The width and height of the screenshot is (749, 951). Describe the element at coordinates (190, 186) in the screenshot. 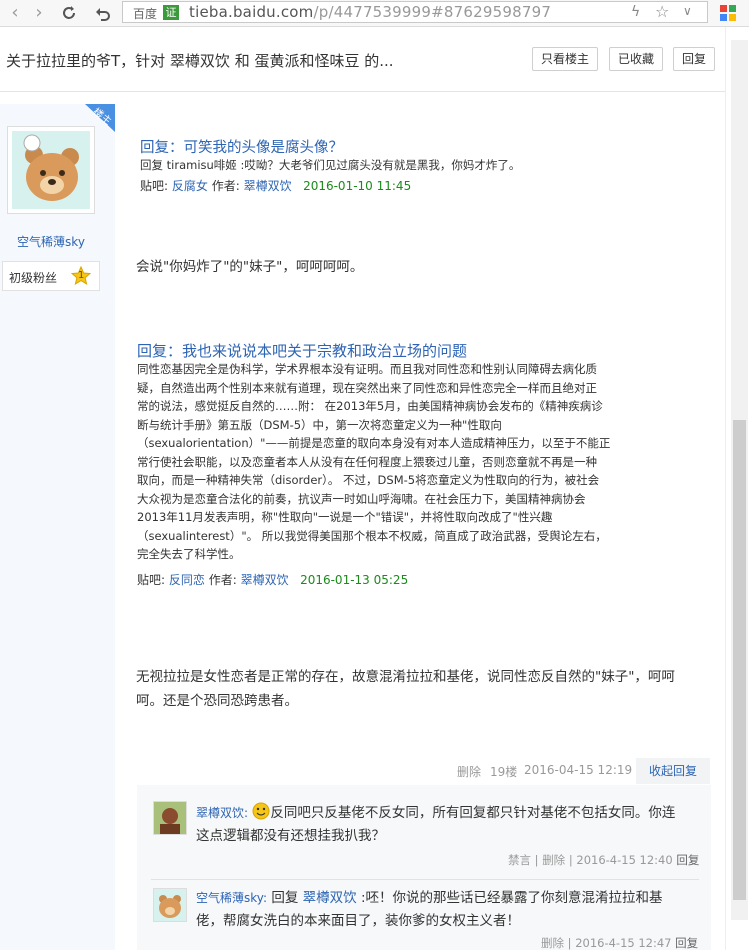

I see `quote1-bar-link: 反腐女` at that location.